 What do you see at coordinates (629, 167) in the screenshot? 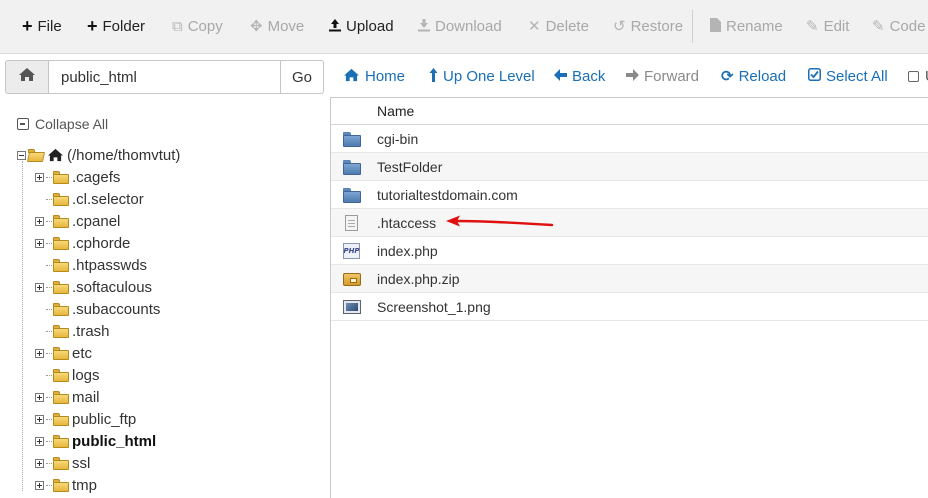
I see `file-row: TestFolder` at bounding box center [629, 167].